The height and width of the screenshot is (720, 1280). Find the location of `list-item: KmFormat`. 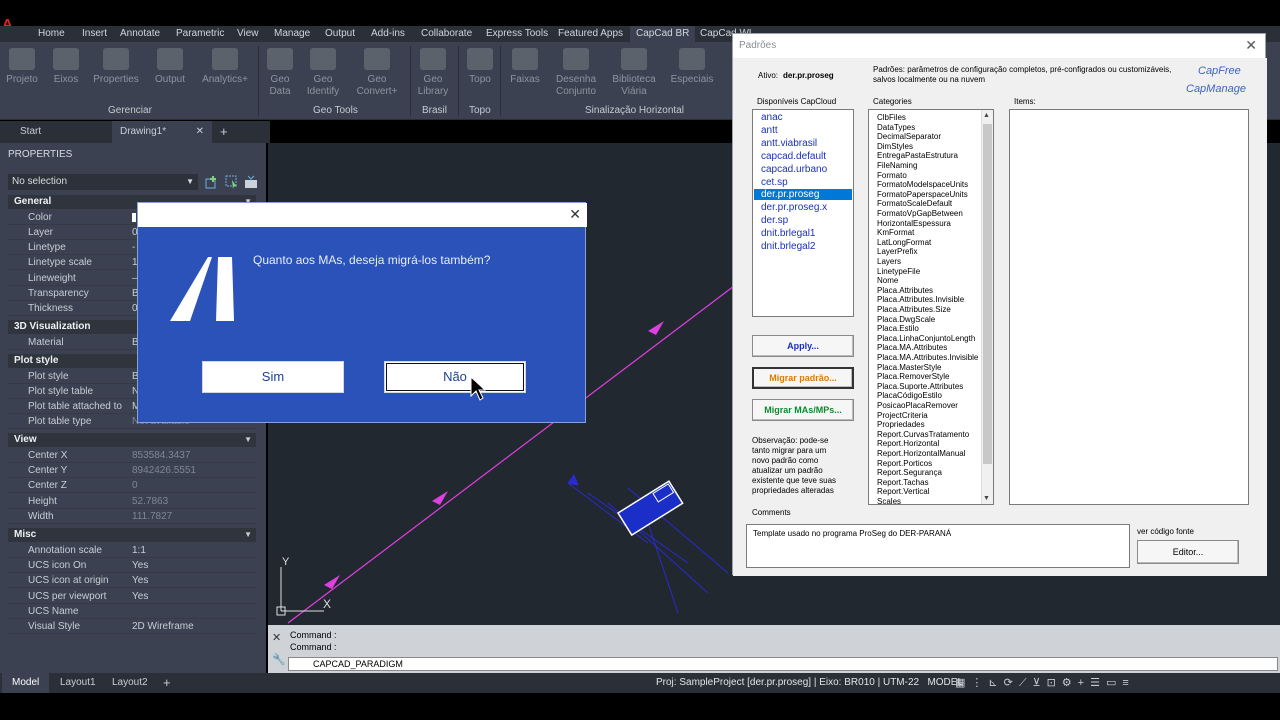

list-item: KmFormat is located at coordinates (895, 233).